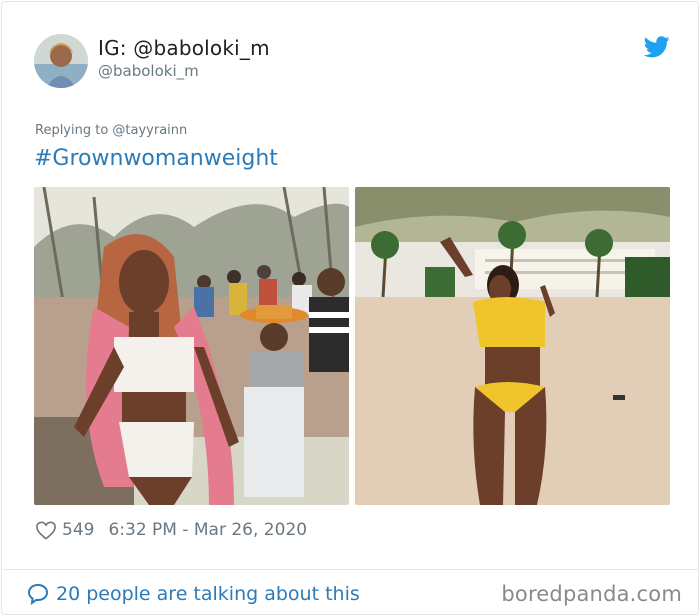 This screenshot has width=700, height=616. Describe the element at coordinates (351, 569) in the screenshot. I see `divider` at that location.